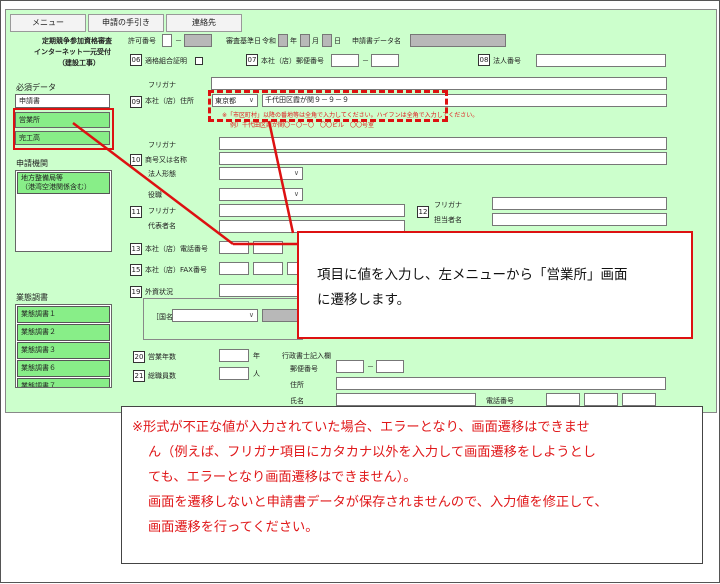 The width and height of the screenshot is (720, 584). What do you see at coordinates (281, 177) in the screenshot?
I see `connector-address-line` at bounding box center [281, 177].